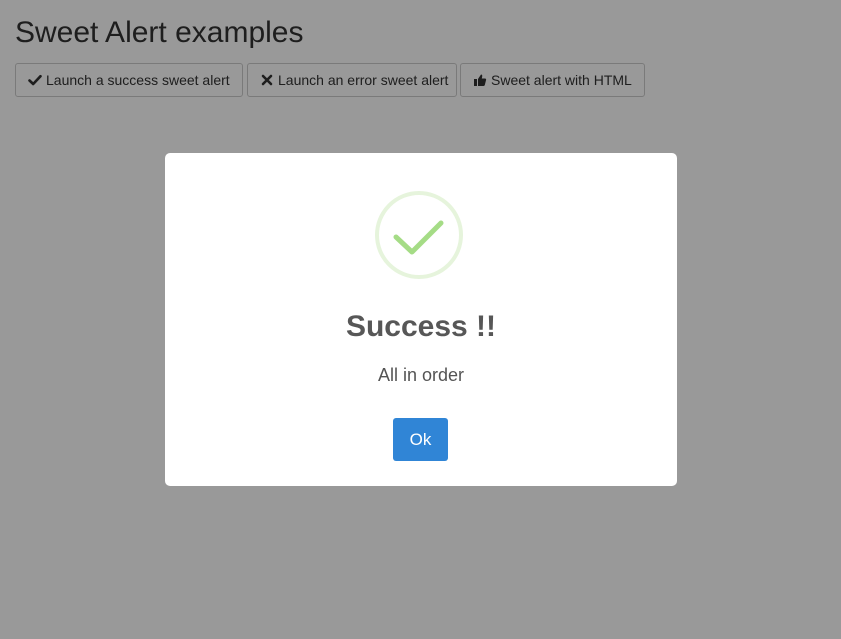  What do you see at coordinates (421, 375) in the screenshot?
I see `dialog-message: All in order` at bounding box center [421, 375].